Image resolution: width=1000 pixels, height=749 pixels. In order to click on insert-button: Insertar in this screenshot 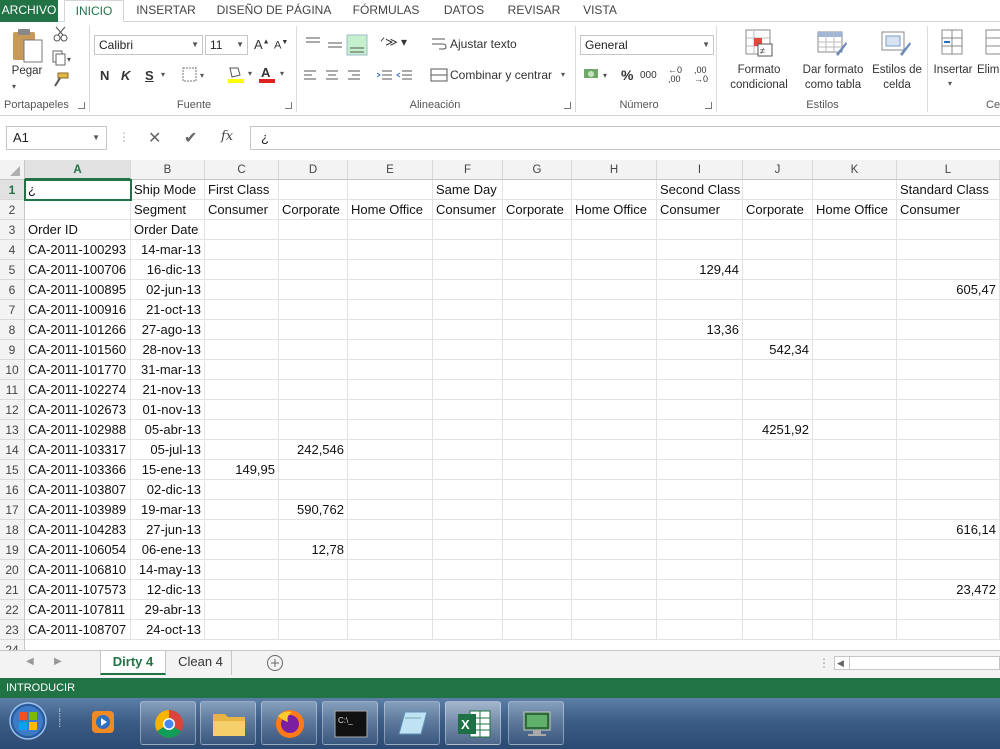, I will do `click(953, 70)`.